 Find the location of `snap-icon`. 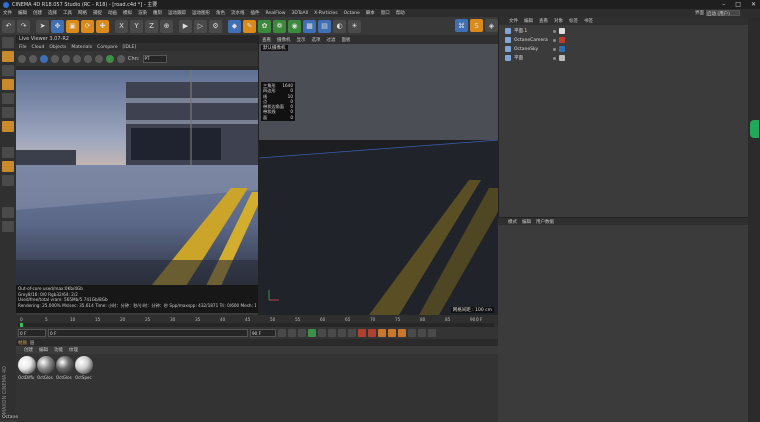

snap-icon is located at coordinates (8, 180).